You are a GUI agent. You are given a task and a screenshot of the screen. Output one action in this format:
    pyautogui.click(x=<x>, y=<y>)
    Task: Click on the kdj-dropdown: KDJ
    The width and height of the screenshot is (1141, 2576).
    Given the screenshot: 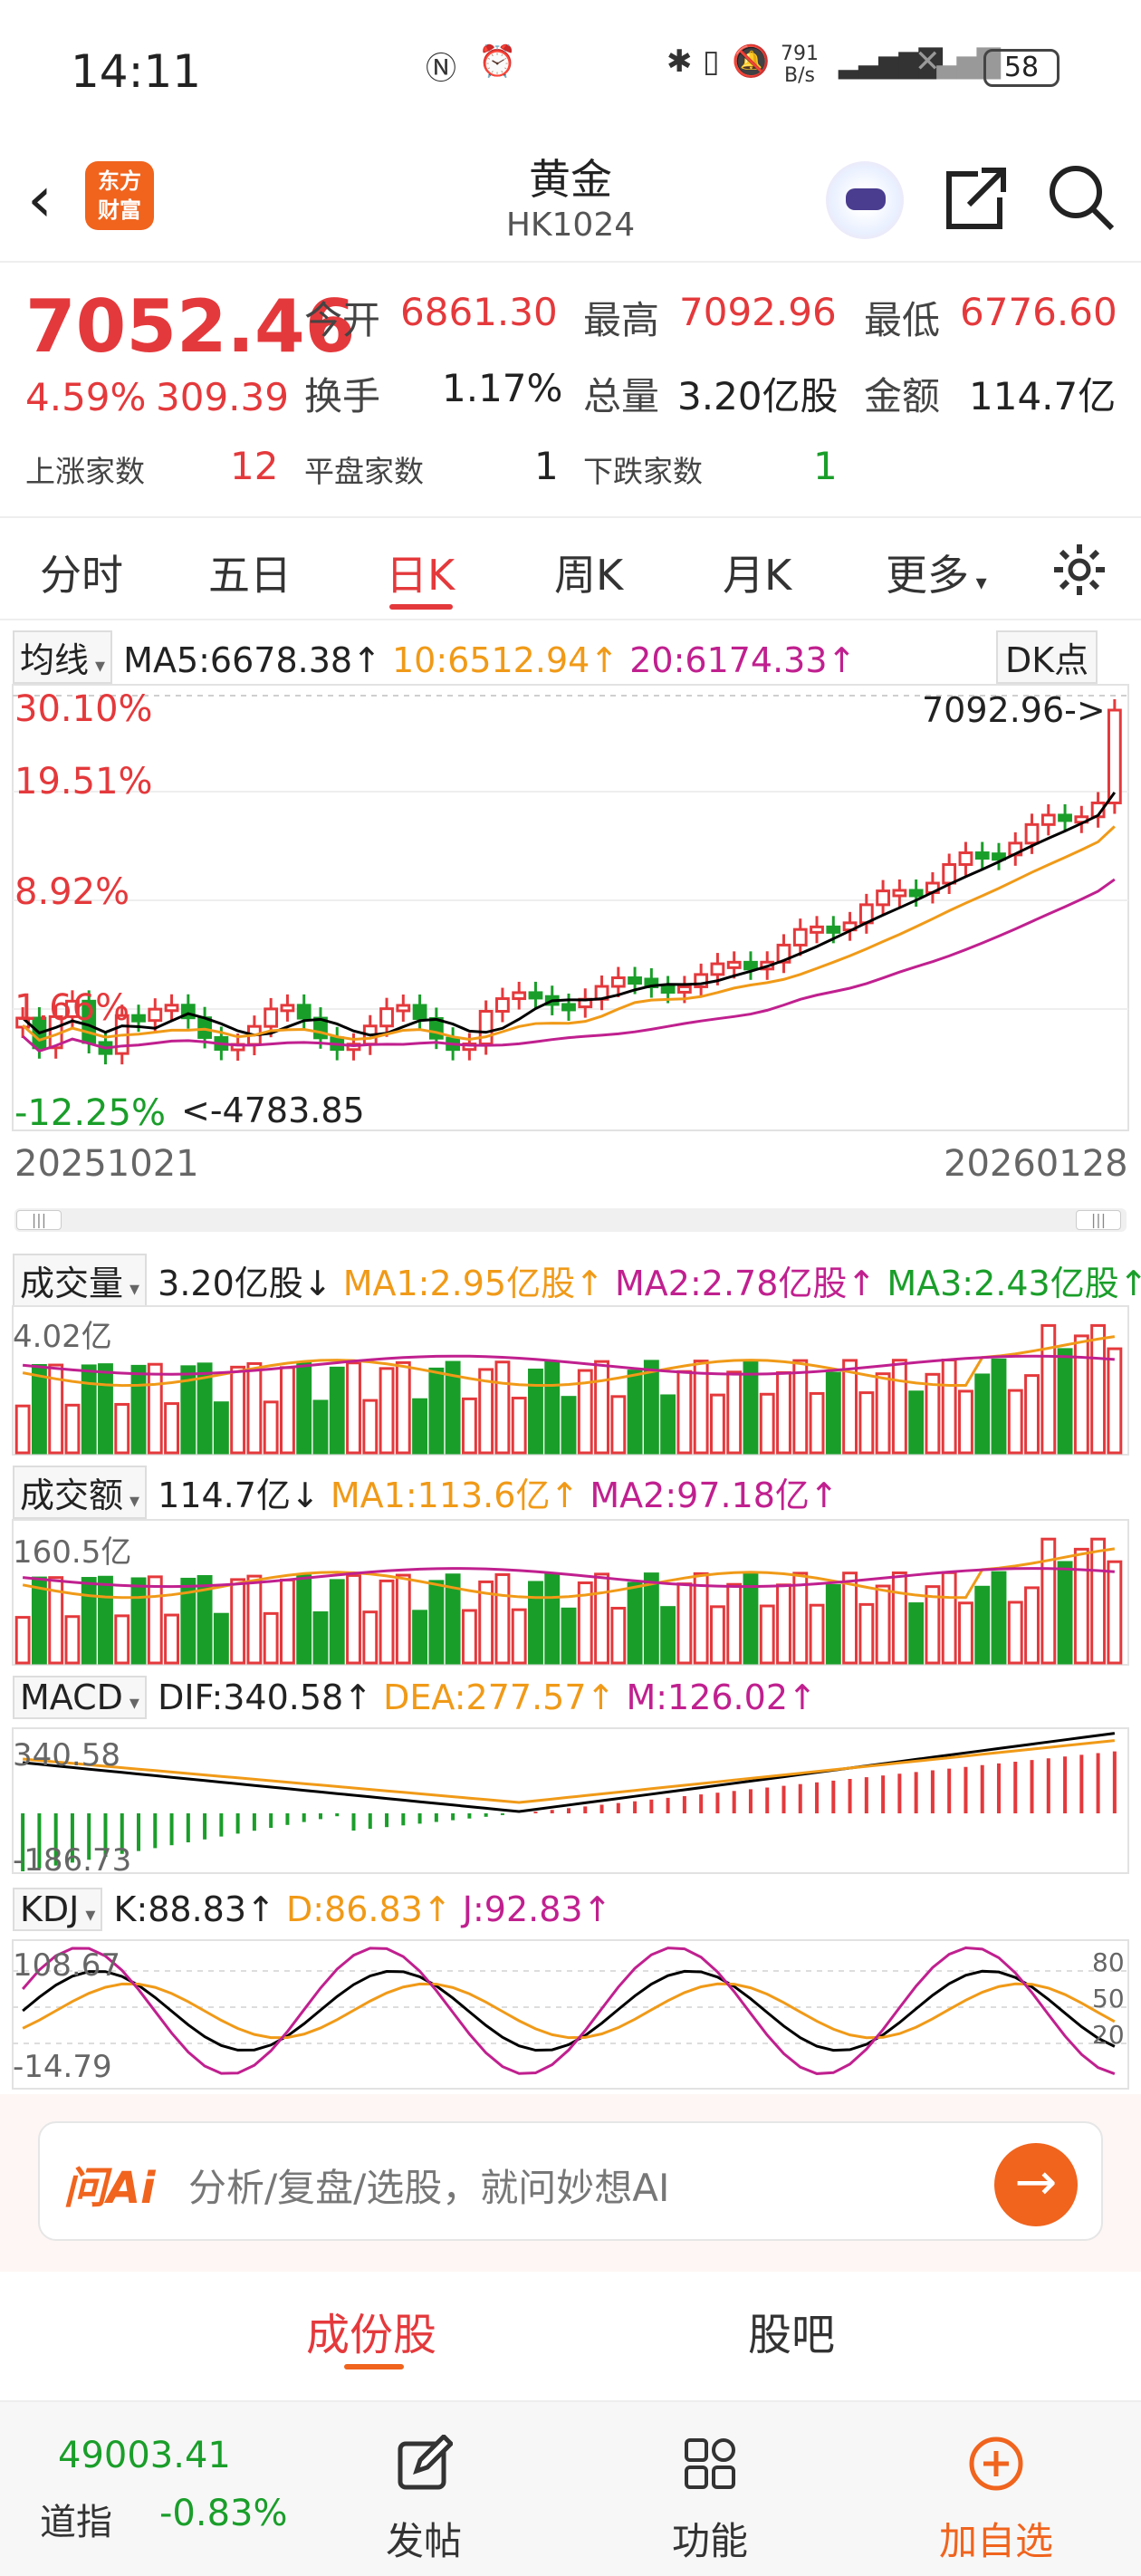 What is the action you would take?
    pyautogui.click(x=58, y=1909)
    